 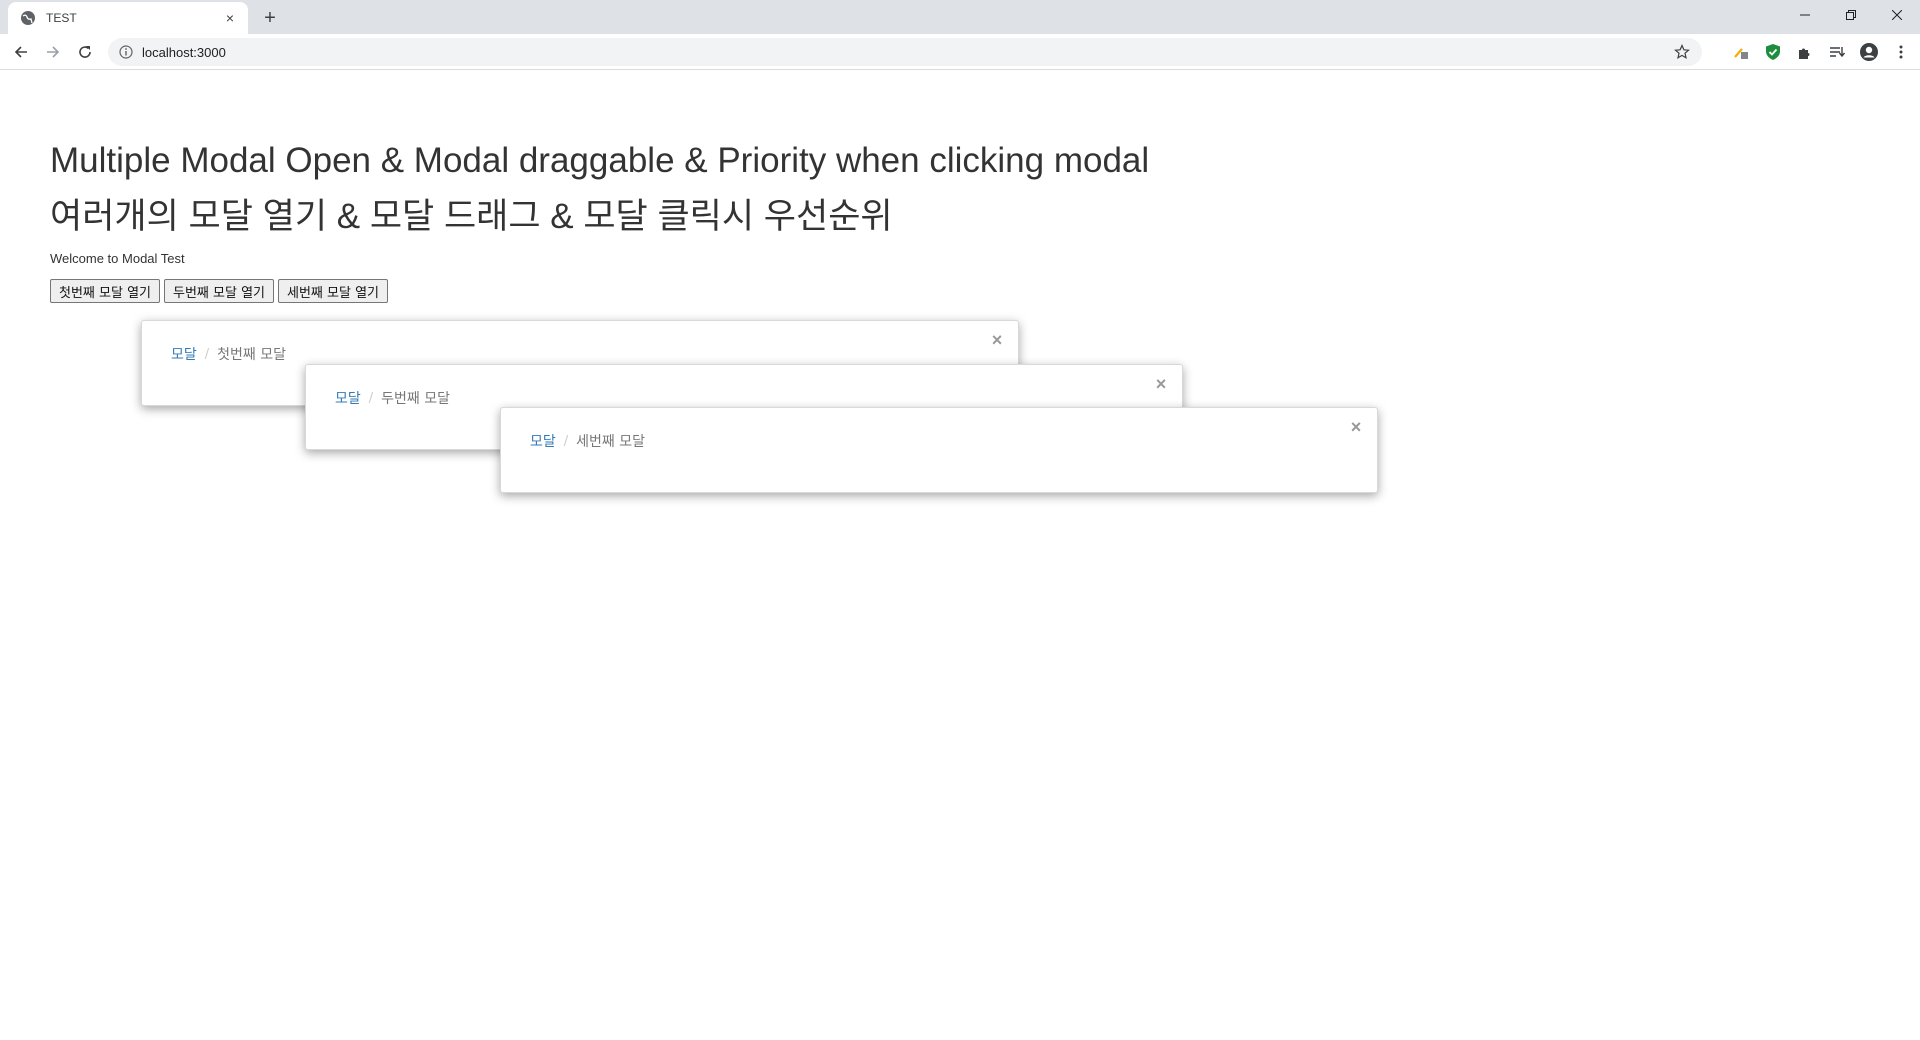 What do you see at coordinates (1821, 52) in the screenshot?
I see `extensions-area` at bounding box center [1821, 52].